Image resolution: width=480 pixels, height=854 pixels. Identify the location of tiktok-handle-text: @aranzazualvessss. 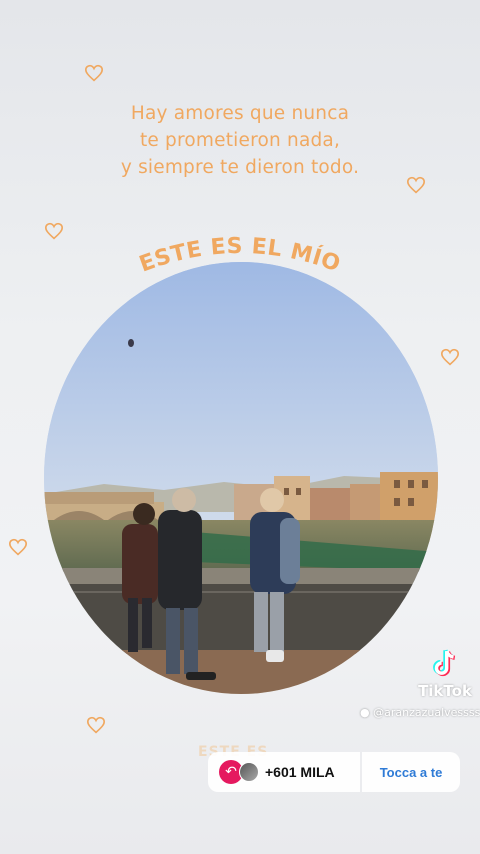
(426, 712).